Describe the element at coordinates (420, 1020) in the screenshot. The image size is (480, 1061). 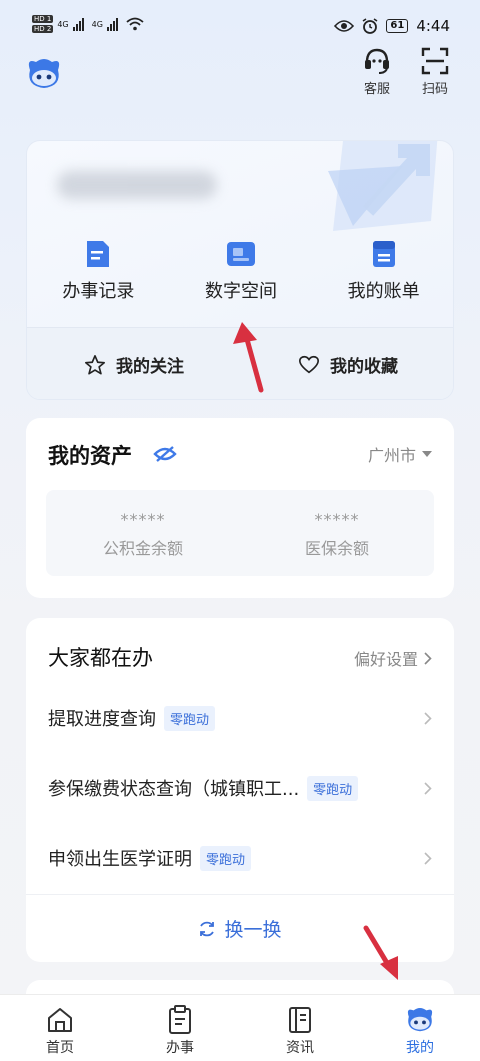
I see `profile-mascot-icon` at that location.